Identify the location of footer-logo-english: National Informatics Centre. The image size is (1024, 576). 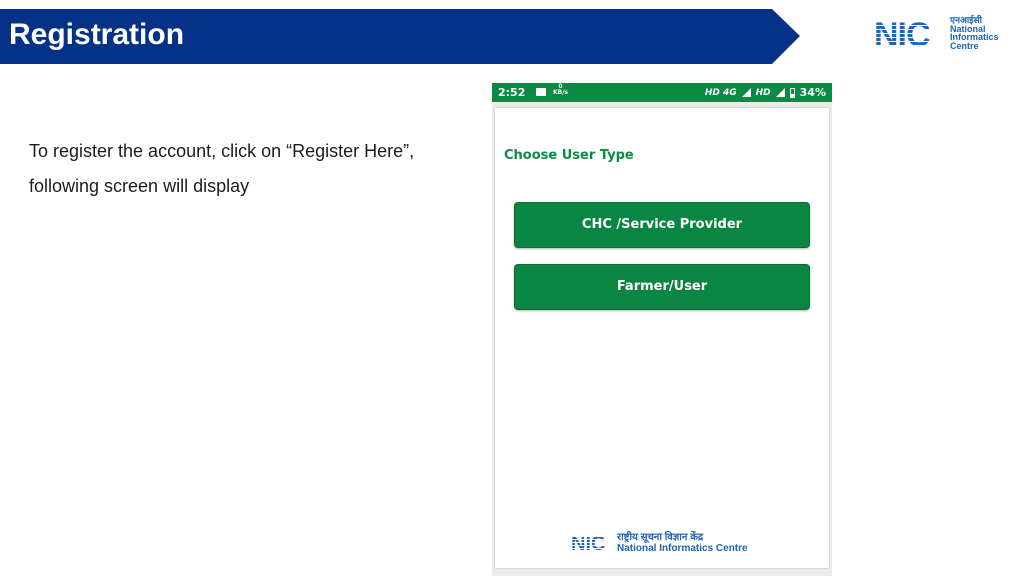
(682, 548).